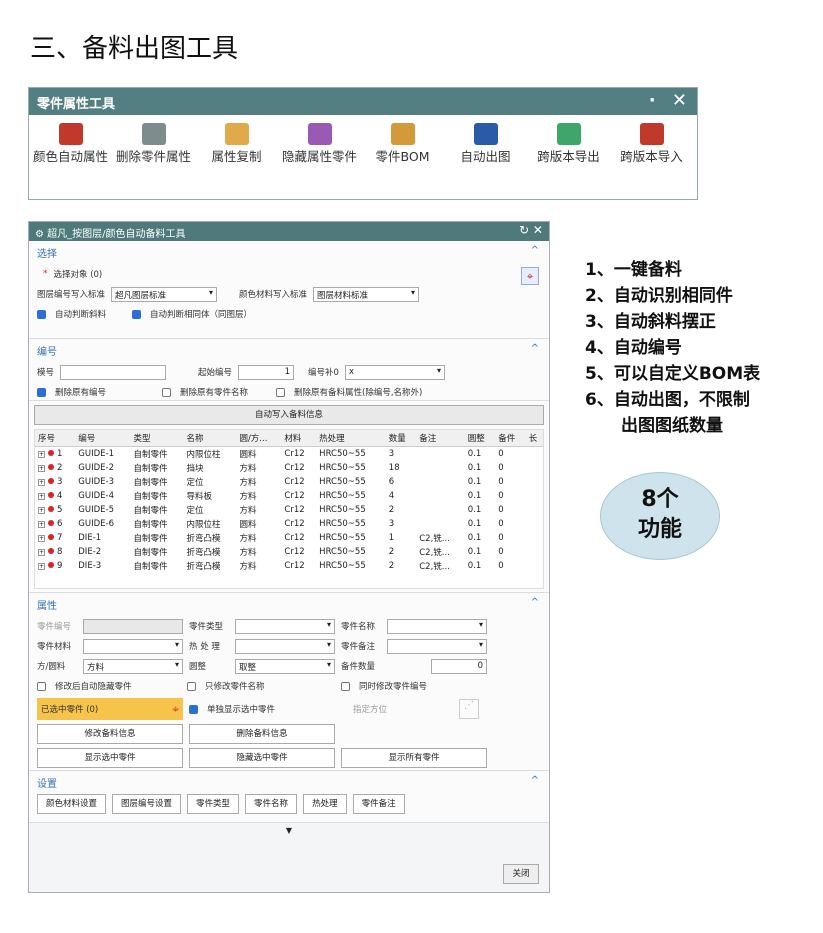  I want to click on auto-slope-checkbox, so click(41, 314).